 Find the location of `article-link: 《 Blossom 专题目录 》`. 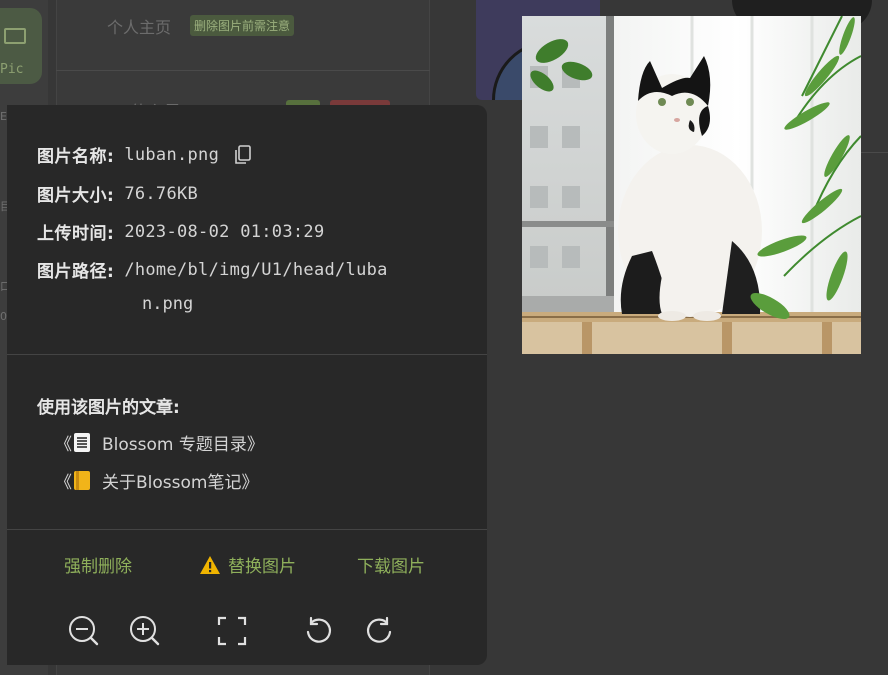

article-link: 《 Blossom 专题目录 》 is located at coordinates (159, 442).